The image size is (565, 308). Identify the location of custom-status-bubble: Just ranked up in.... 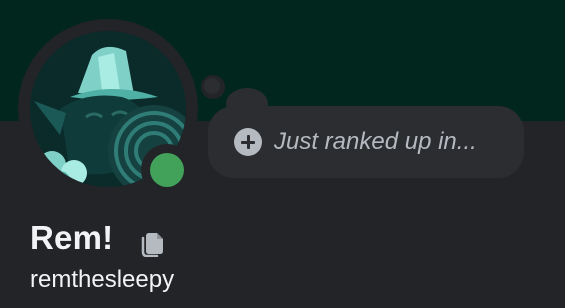
(366, 142).